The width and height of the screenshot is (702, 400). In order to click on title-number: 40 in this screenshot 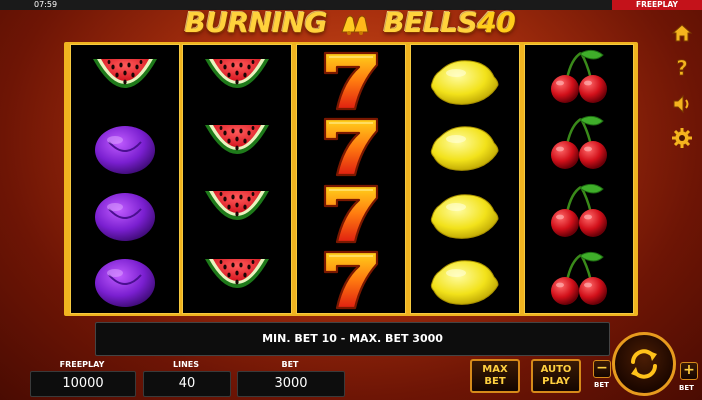, I will do `click(496, 22)`.